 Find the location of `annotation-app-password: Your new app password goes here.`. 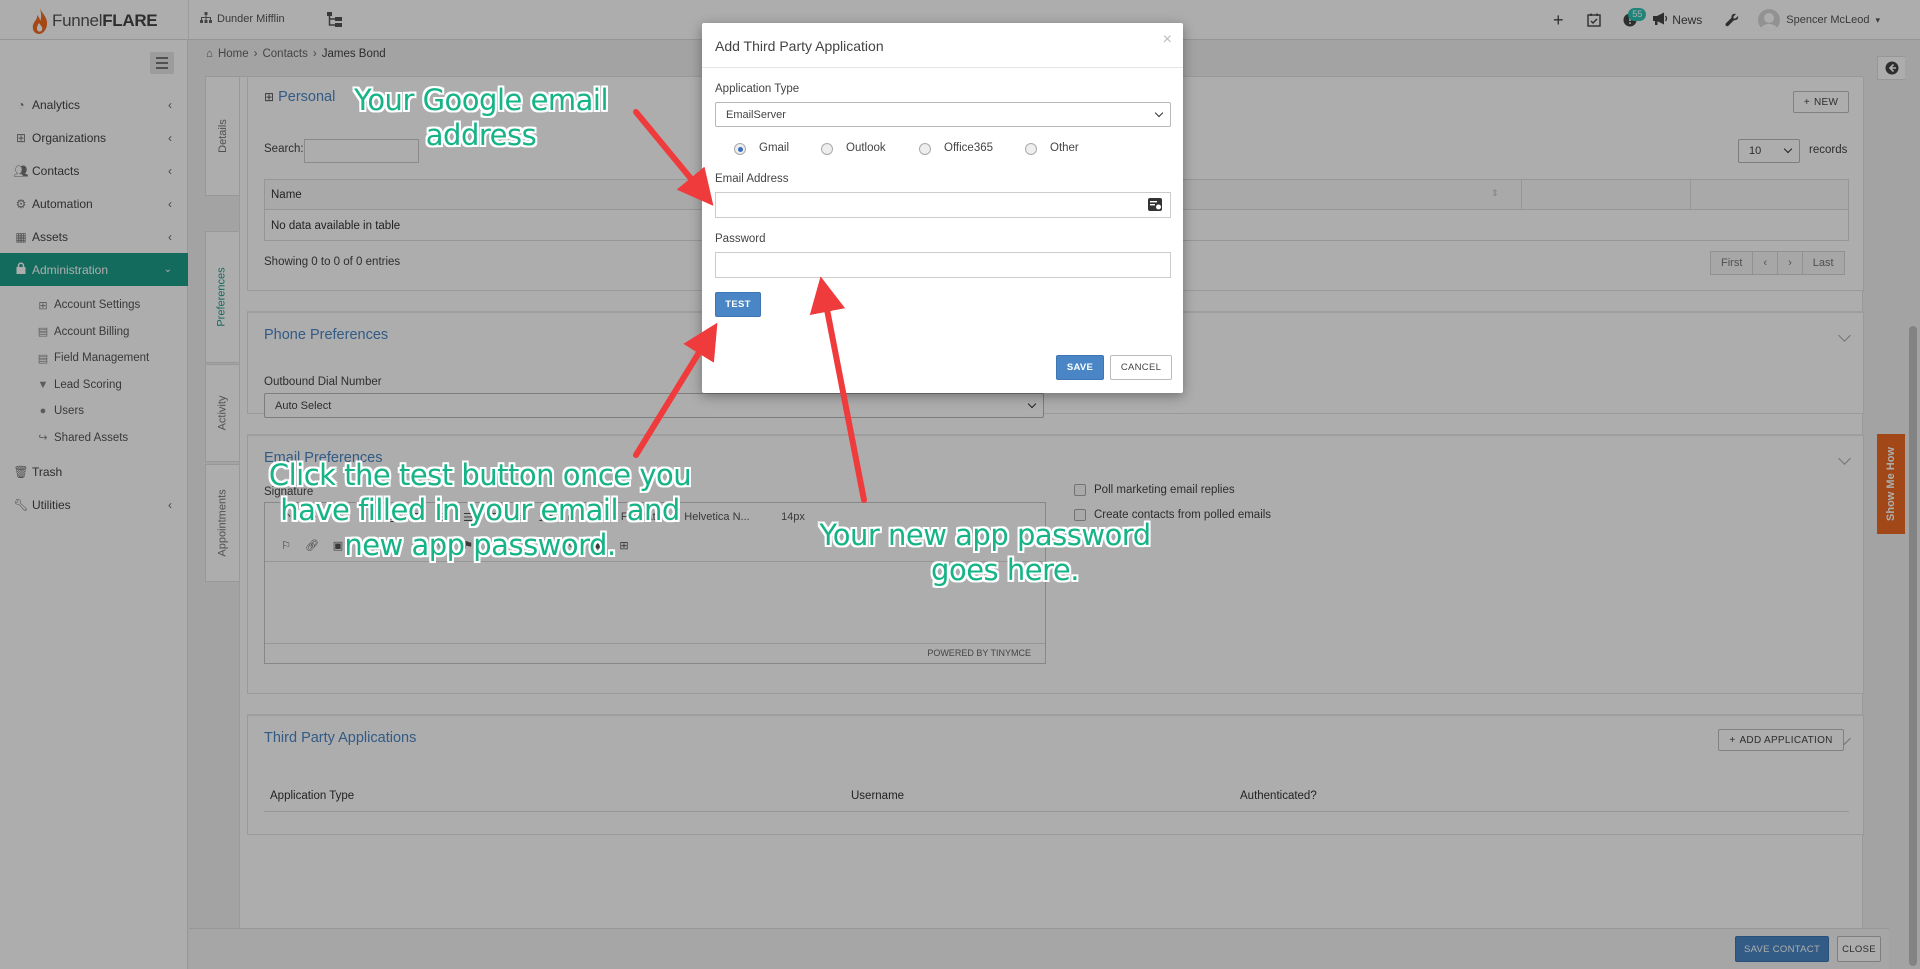

annotation-app-password: Your new app password goes here. is located at coordinates (985, 552).